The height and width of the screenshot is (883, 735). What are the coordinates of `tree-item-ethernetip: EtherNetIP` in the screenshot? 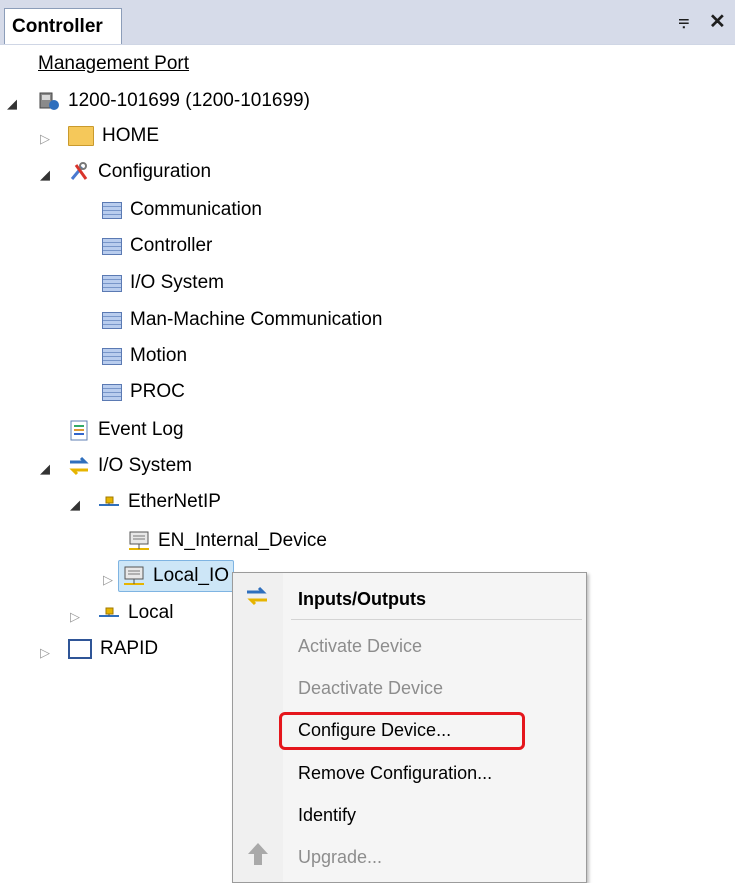 It's located at (159, 502).